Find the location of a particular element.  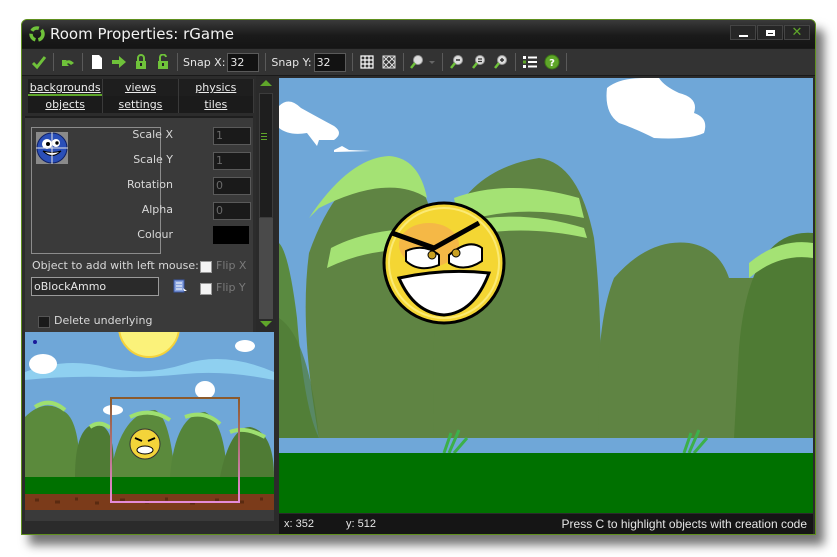

flip-y-label: Flip Y is located at coordinates (231, 287).